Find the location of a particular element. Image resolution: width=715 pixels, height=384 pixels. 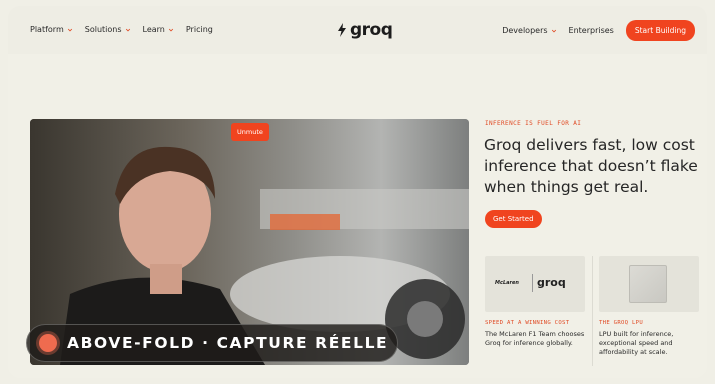

unmute-button: Unmute is located at coordinates (250, 132).